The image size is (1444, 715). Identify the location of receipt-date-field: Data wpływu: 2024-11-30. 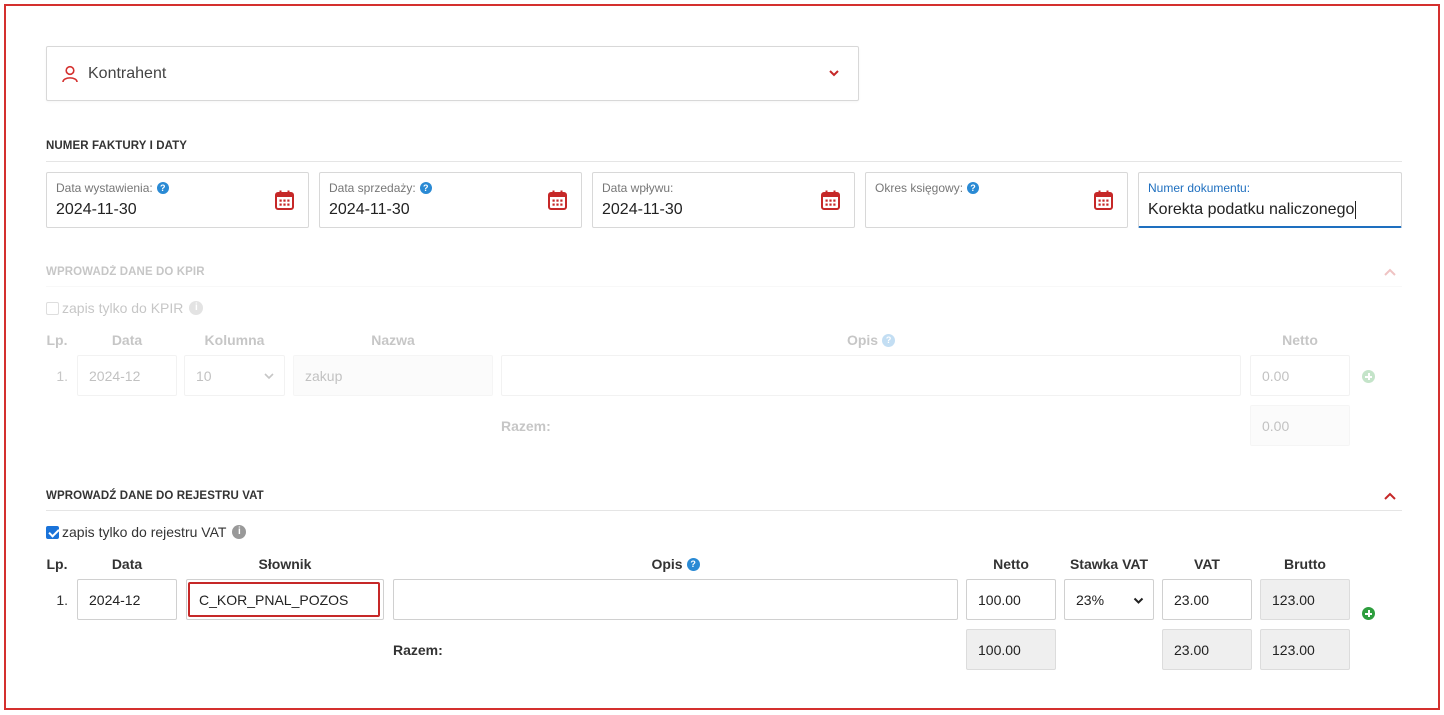
(723, 200).